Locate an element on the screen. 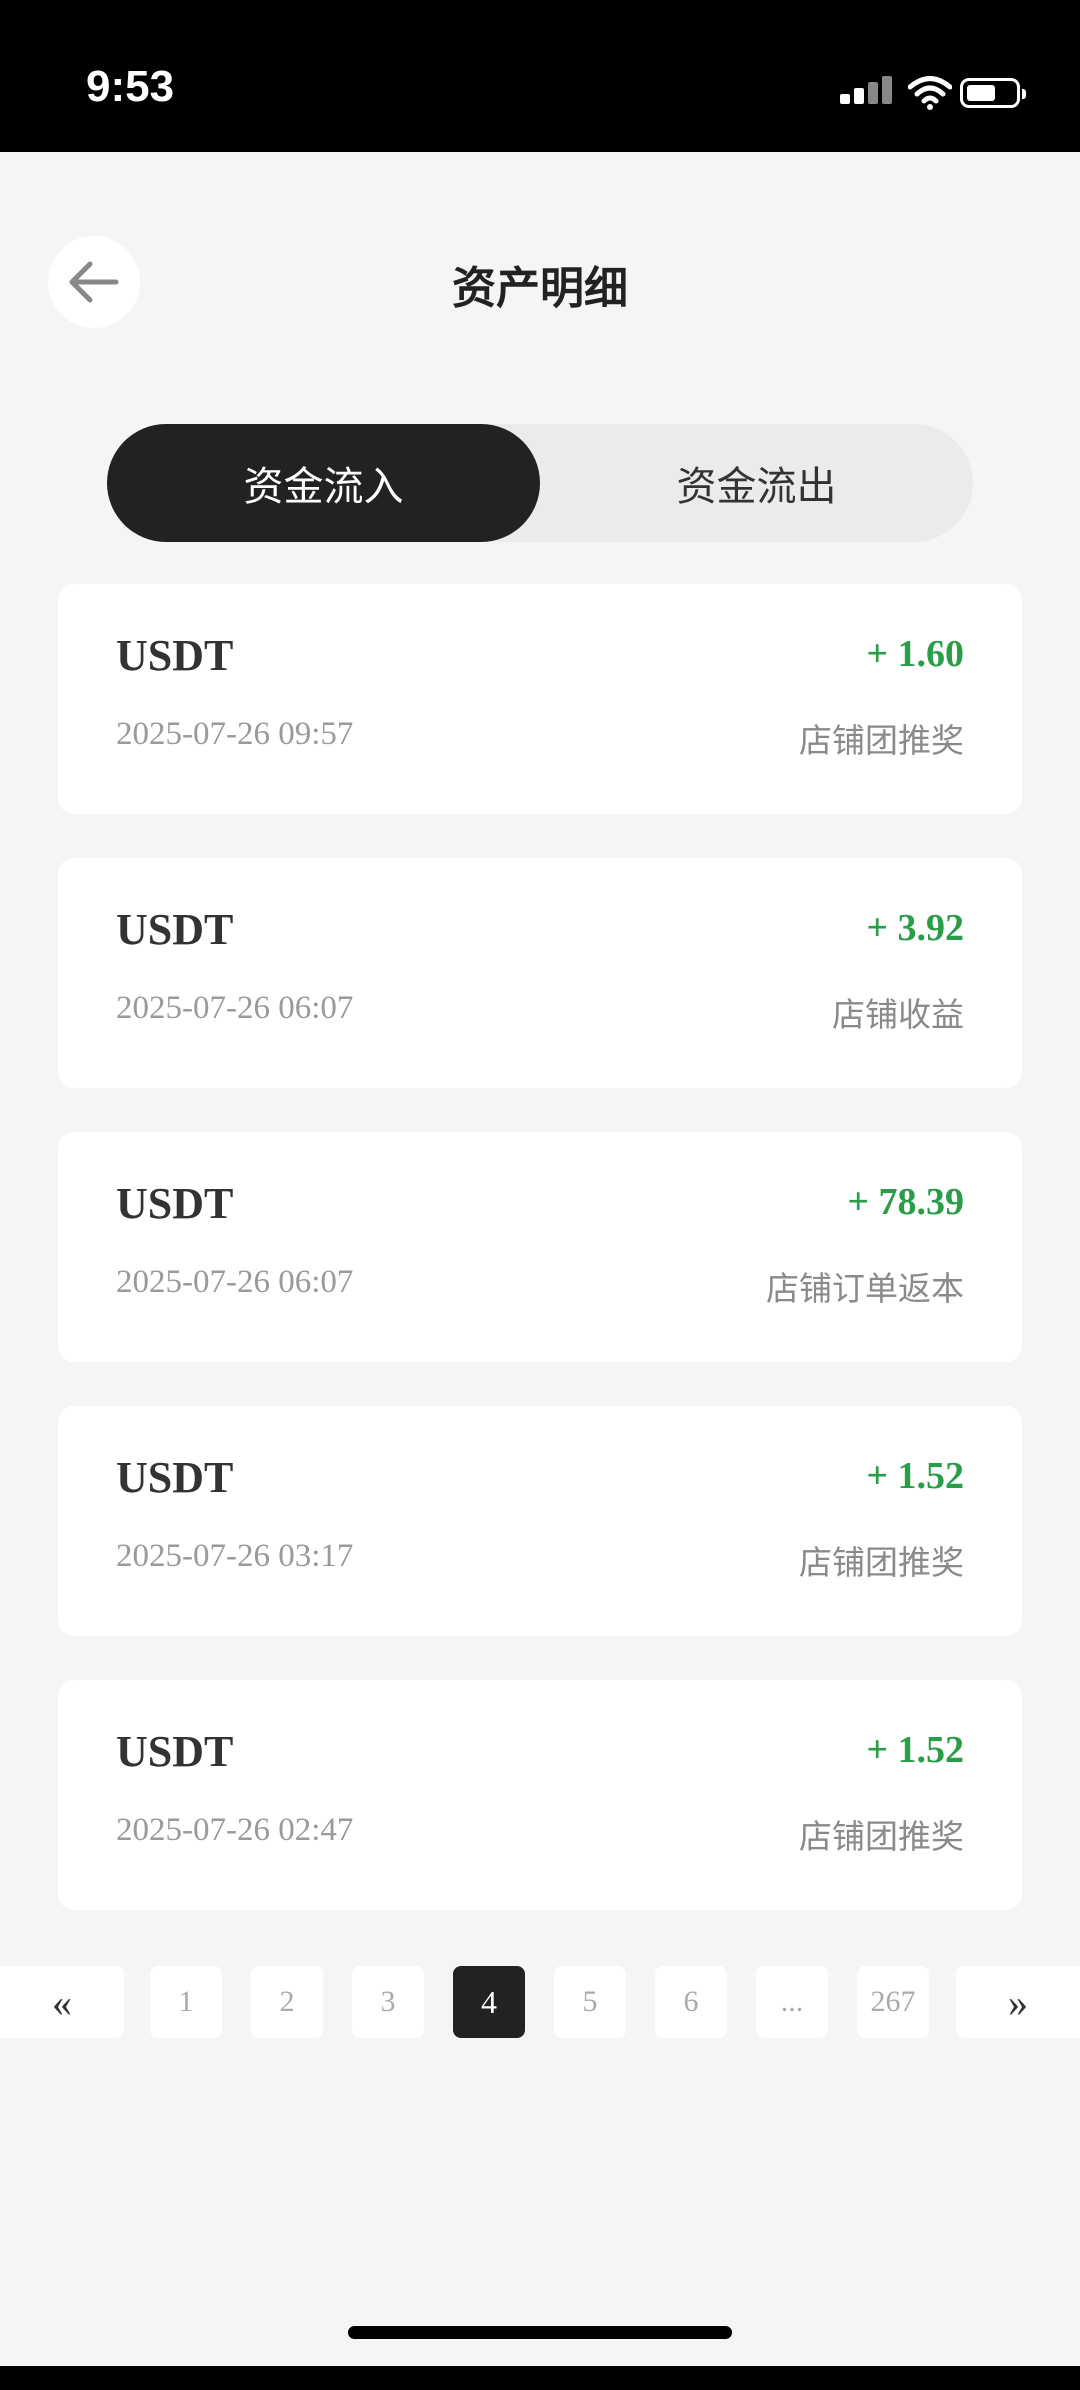  pagination-prev-button: « is located at coordinates (62, 2002).